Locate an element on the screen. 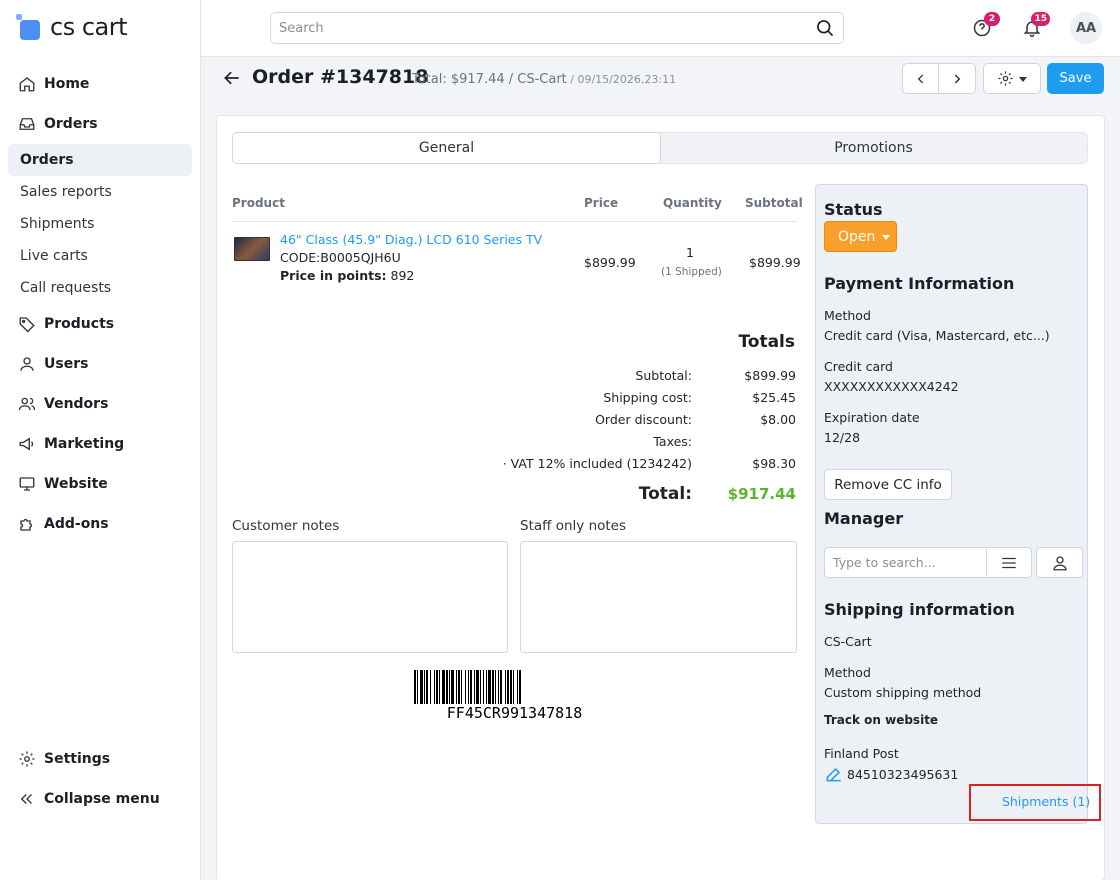  menu-icon is located at coordinates (1009, 562).